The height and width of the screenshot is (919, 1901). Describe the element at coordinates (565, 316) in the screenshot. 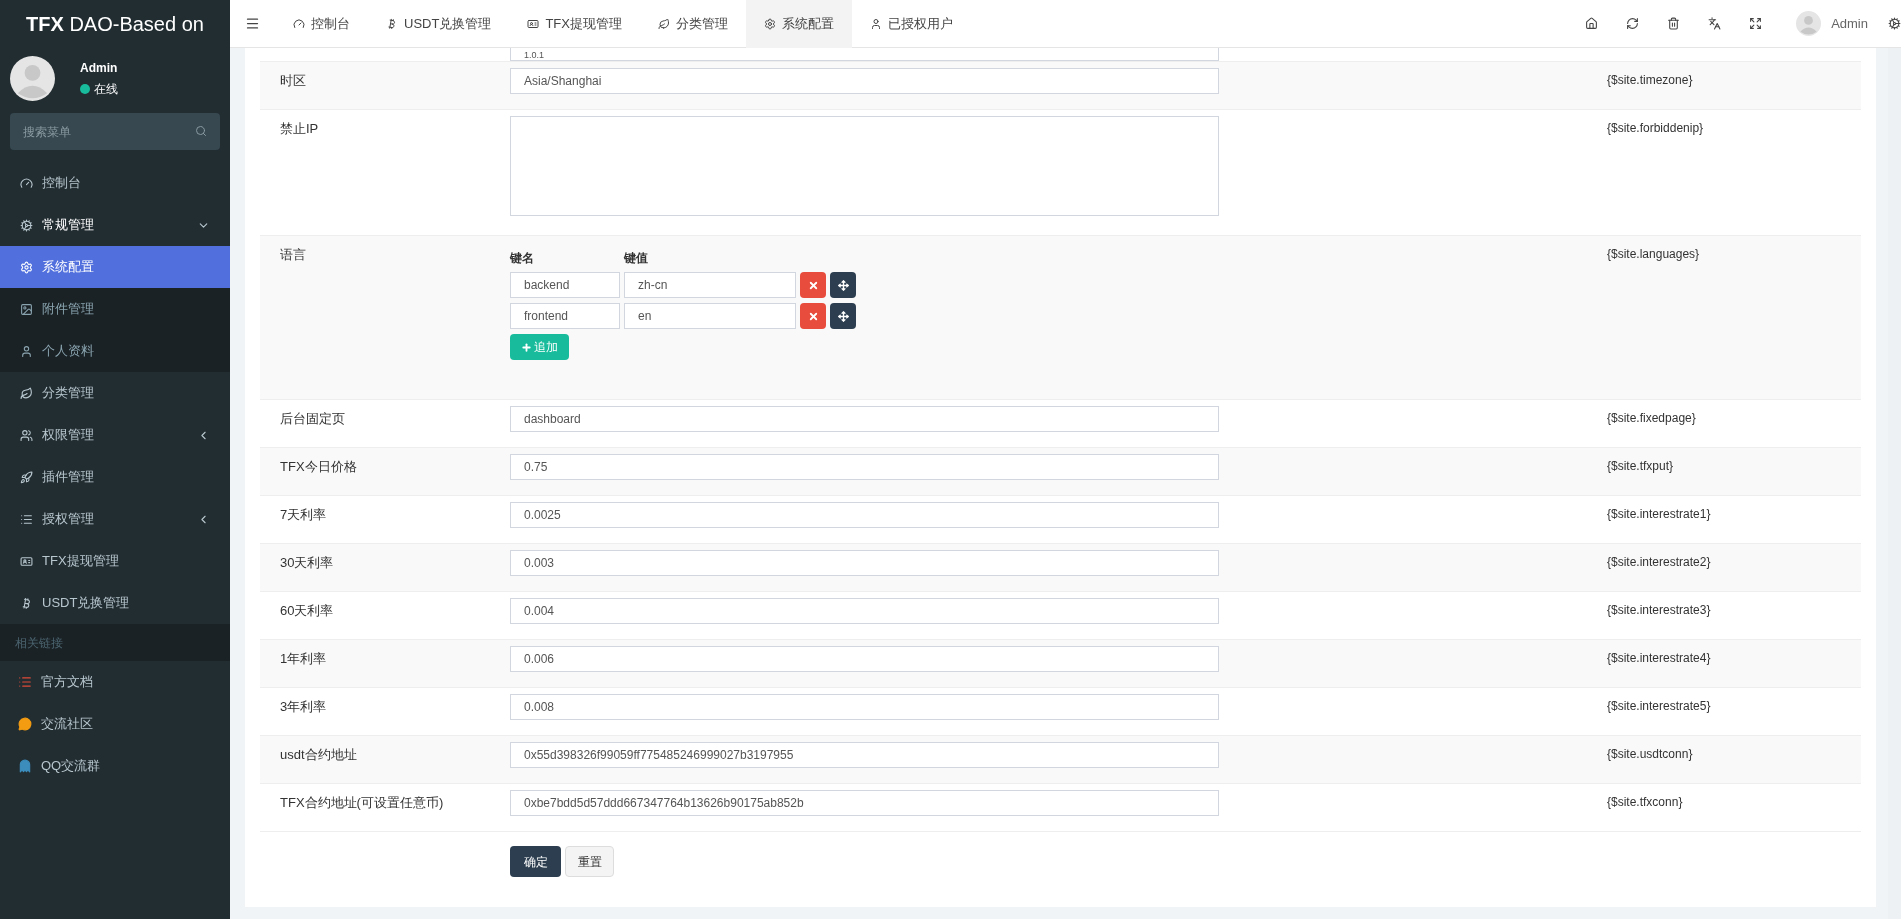

I see `text-field: frontend` at that location.